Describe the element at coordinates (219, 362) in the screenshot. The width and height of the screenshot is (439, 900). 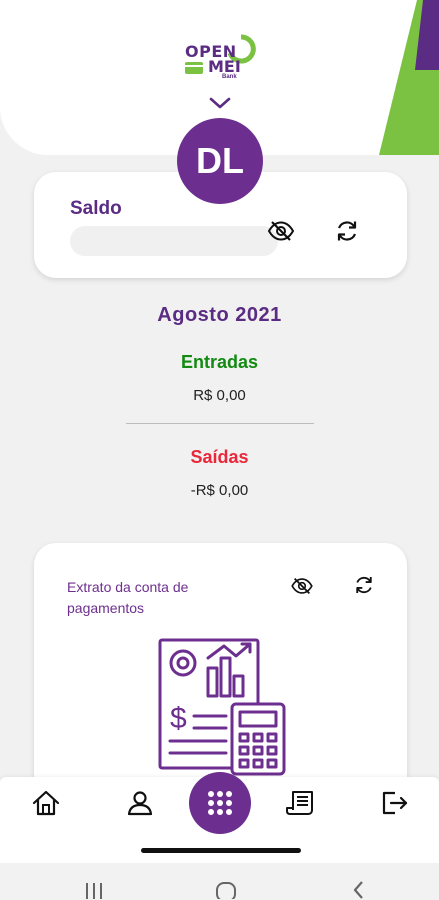
I see `entradas-label: Entradas` at that location.